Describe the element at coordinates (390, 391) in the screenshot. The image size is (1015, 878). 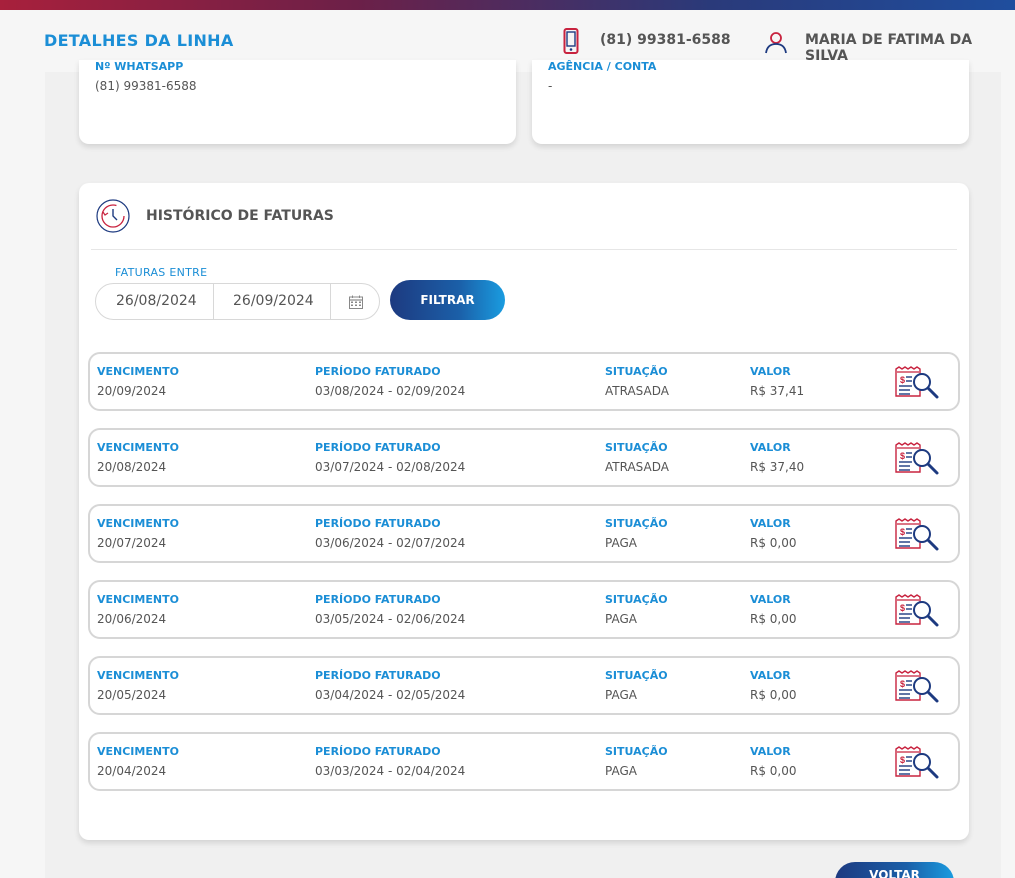
I see `period-value: 03/08/2024 - 02/09/2024` at that location.